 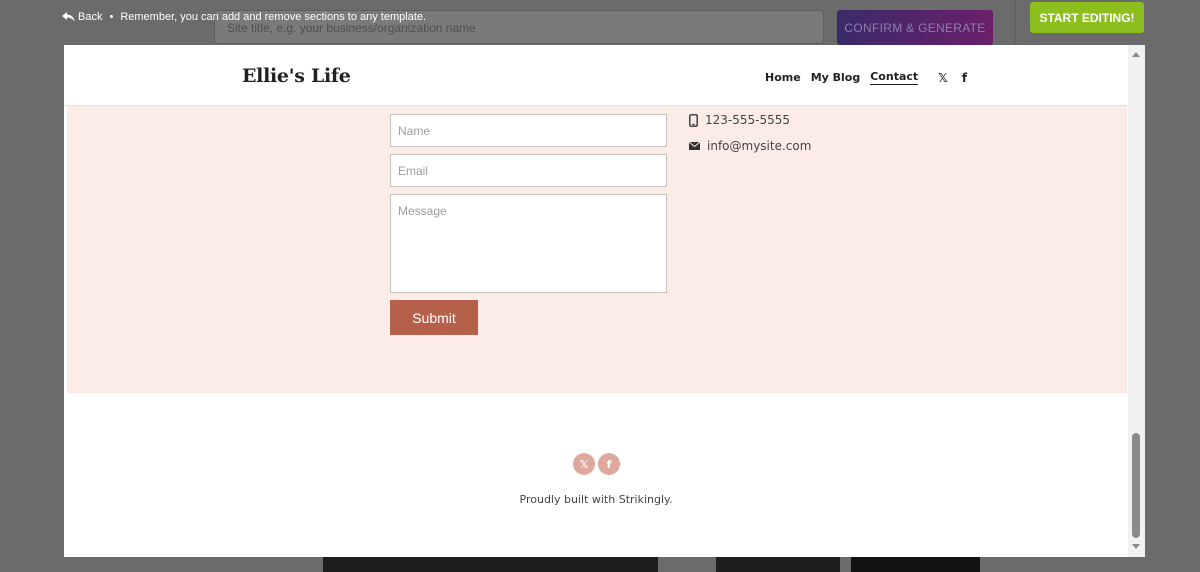 What do you see at coordinates (1136, 485) in the screenshot?
I see `scrollbar-thumb` at bounding box center [1136, 485].